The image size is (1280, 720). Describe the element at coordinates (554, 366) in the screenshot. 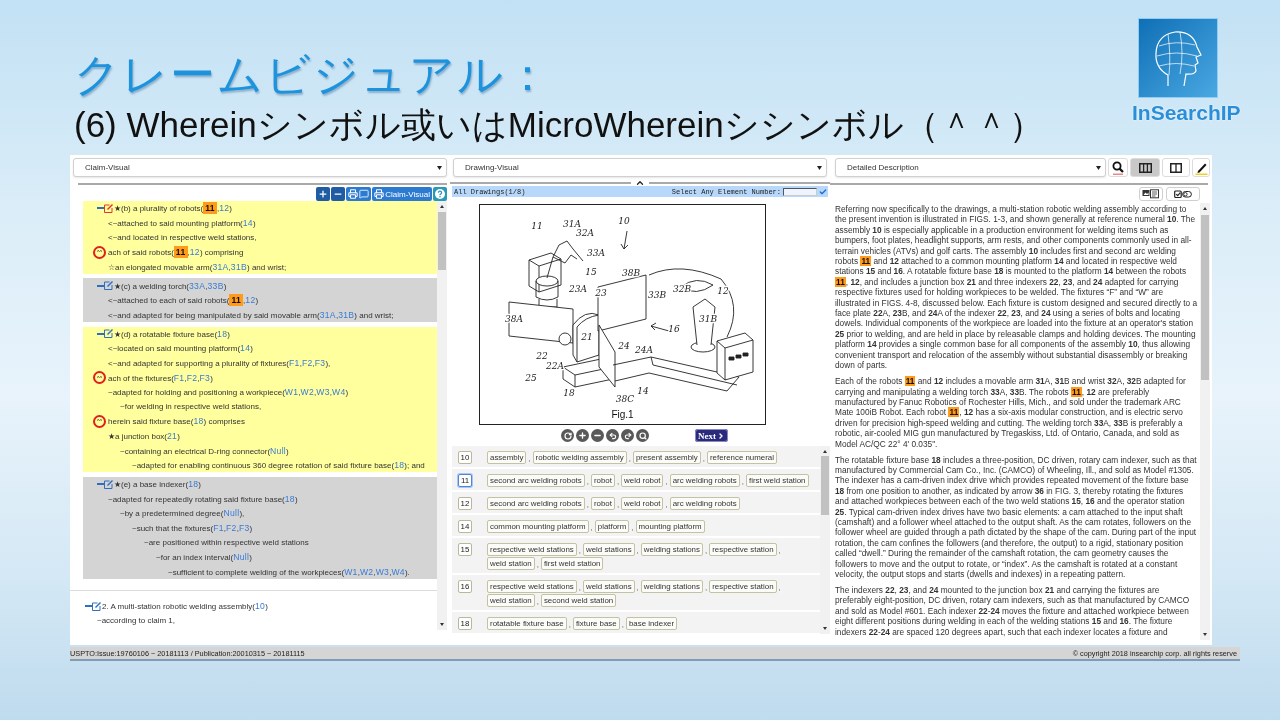

I see `reference-label: 22A` at that location.